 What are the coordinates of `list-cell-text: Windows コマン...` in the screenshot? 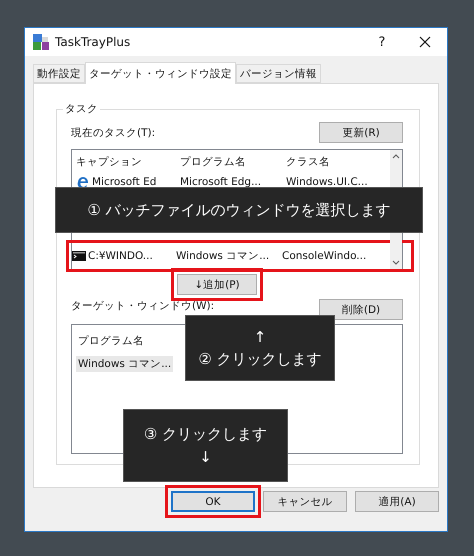 It's located at (223, 256).